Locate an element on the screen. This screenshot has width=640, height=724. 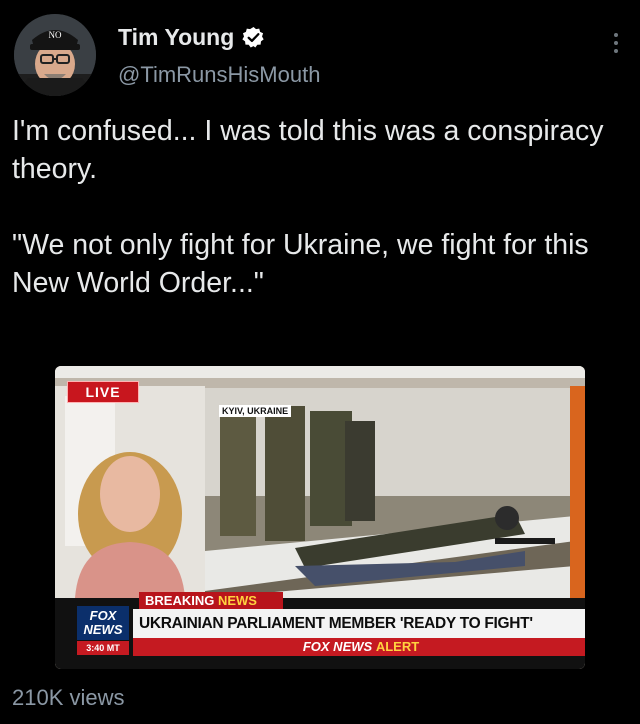
location-tag: KYIV, UKRAINE is located at coordinates (255, 411).